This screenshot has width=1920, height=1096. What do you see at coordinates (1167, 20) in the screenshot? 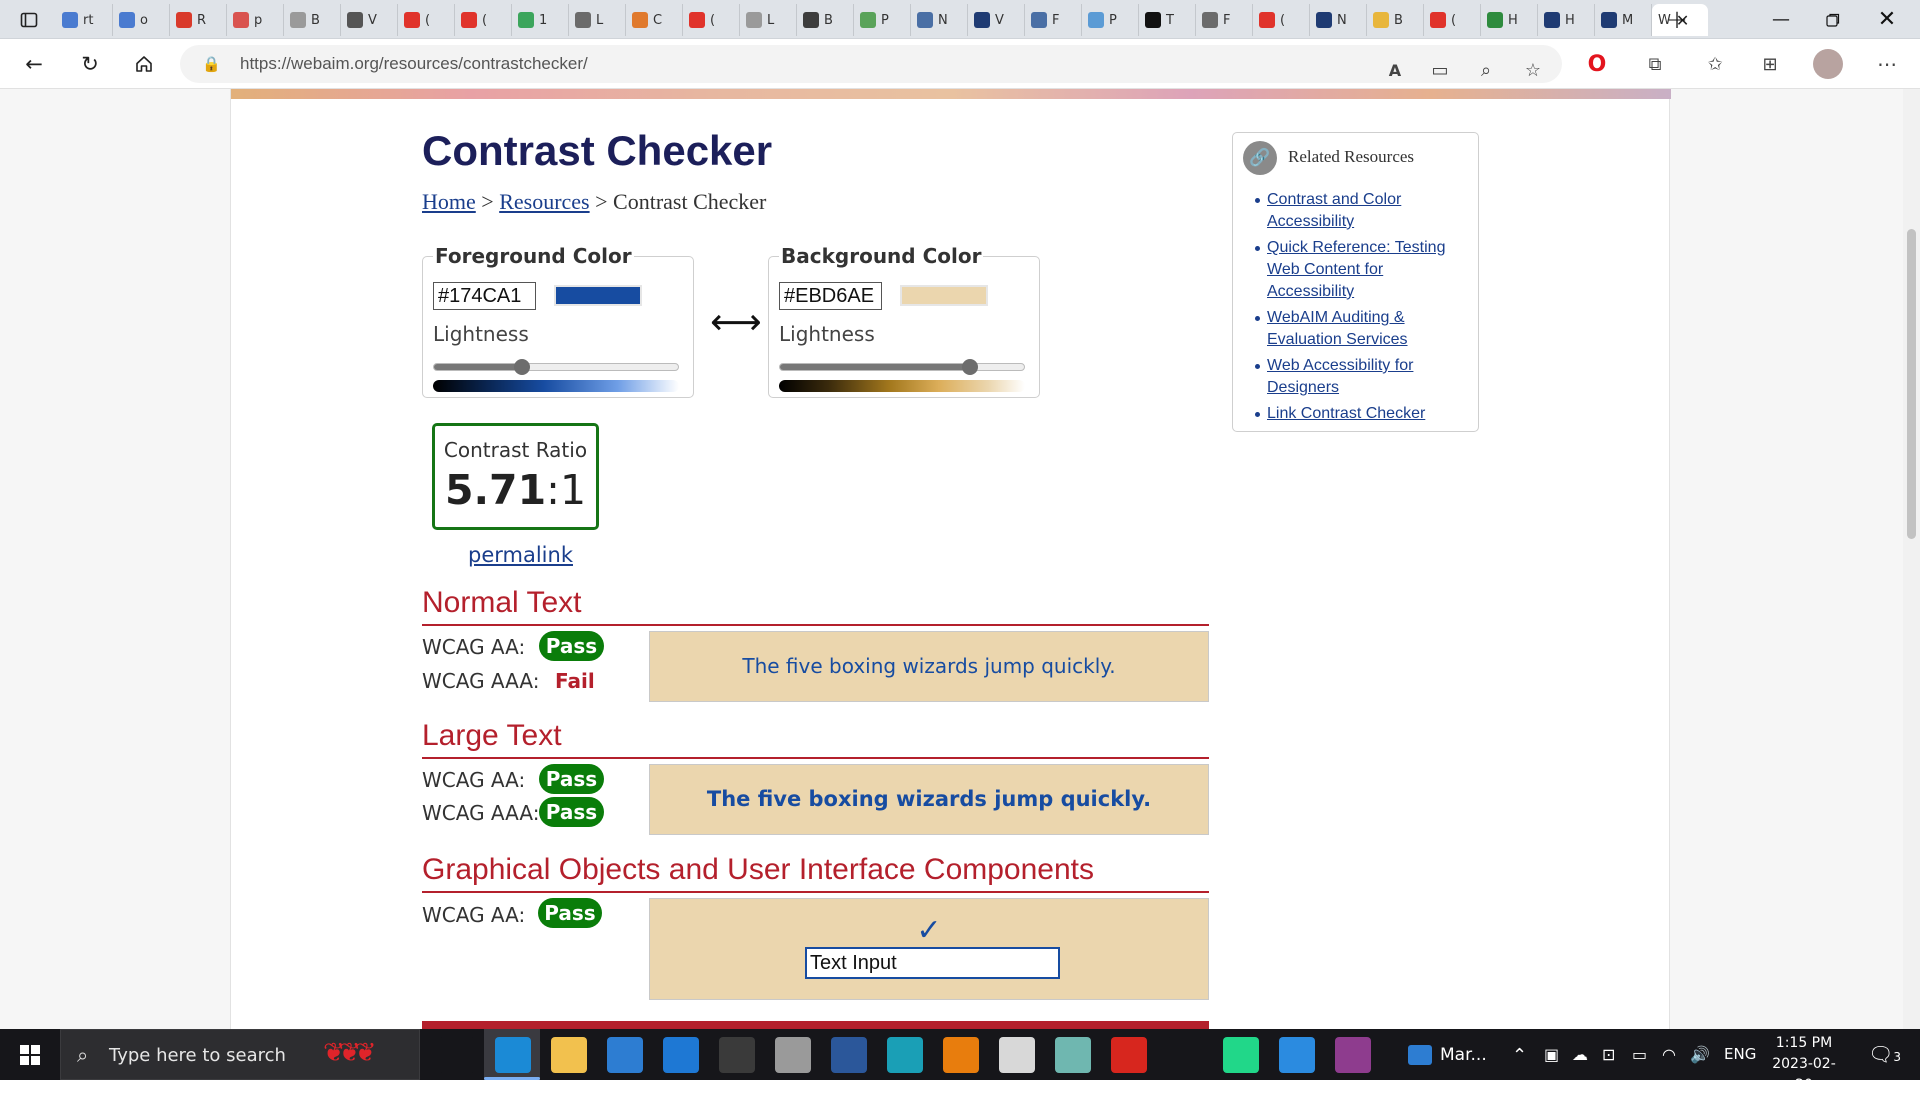
I see `browser-tab: T` at bounding box center [1167, 20].